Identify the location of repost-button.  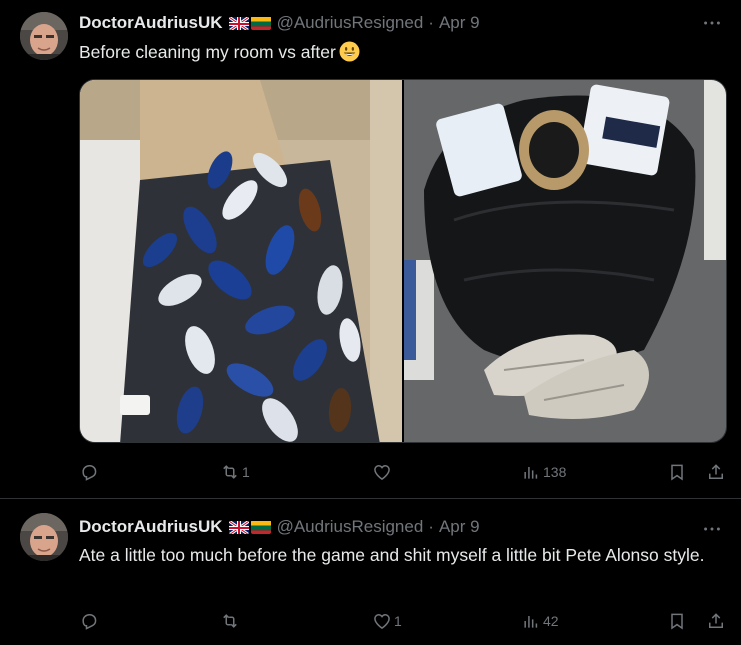
(231, 621).